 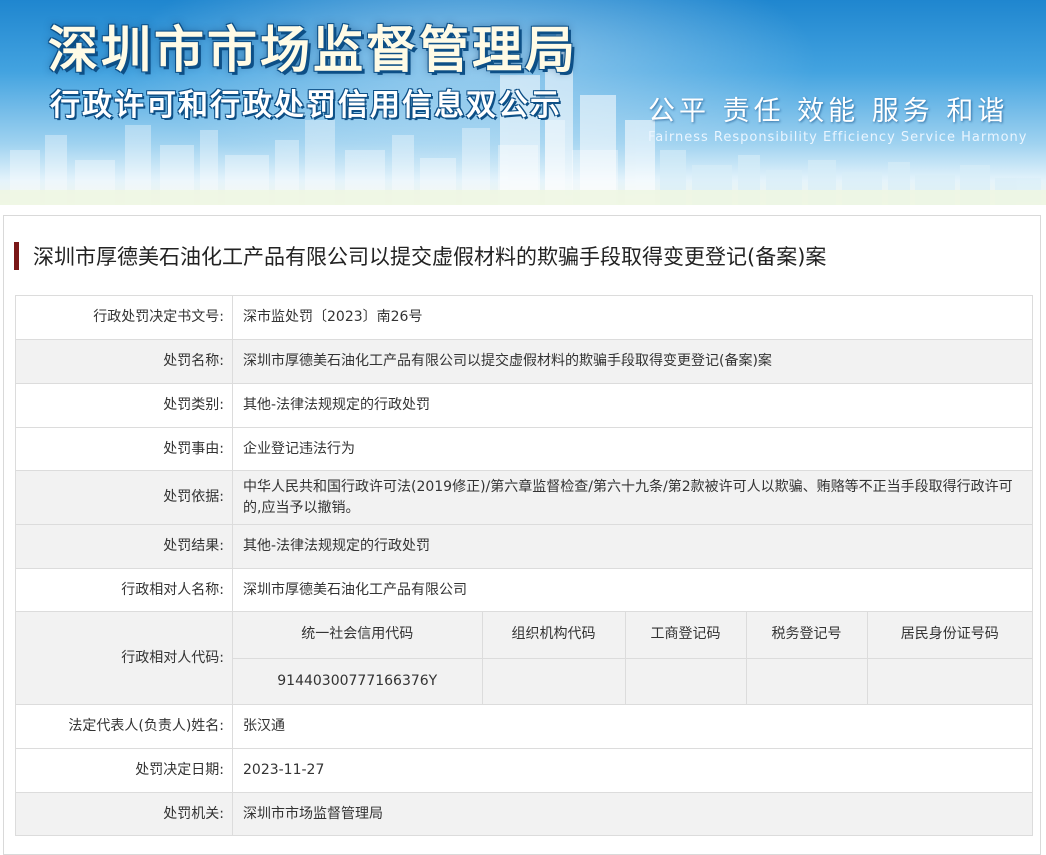 I want to click on table-row: 处罚事由: 企业登记违法行为, so click(x=524, y=449).